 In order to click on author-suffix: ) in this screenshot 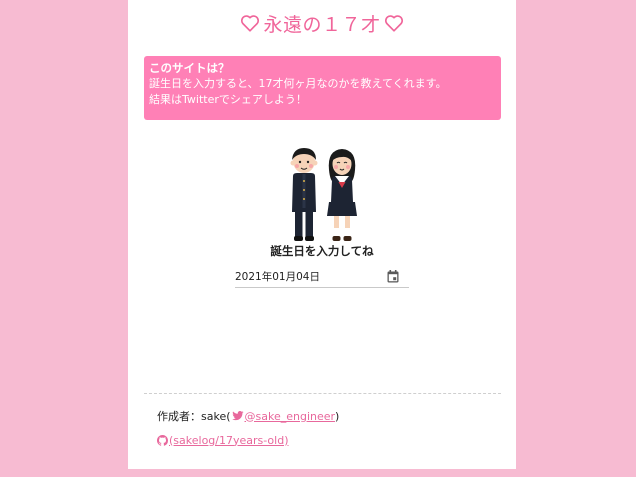, I will do `click(337, 416)`.